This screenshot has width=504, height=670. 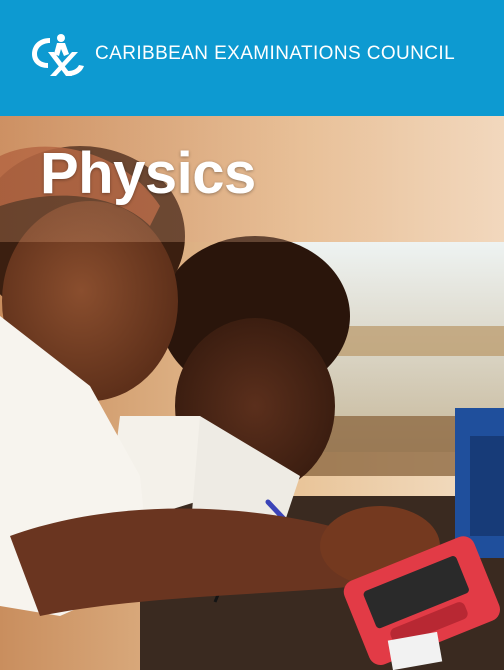 I want to click on cxc-logo-icon, so click(x=58, y=55).